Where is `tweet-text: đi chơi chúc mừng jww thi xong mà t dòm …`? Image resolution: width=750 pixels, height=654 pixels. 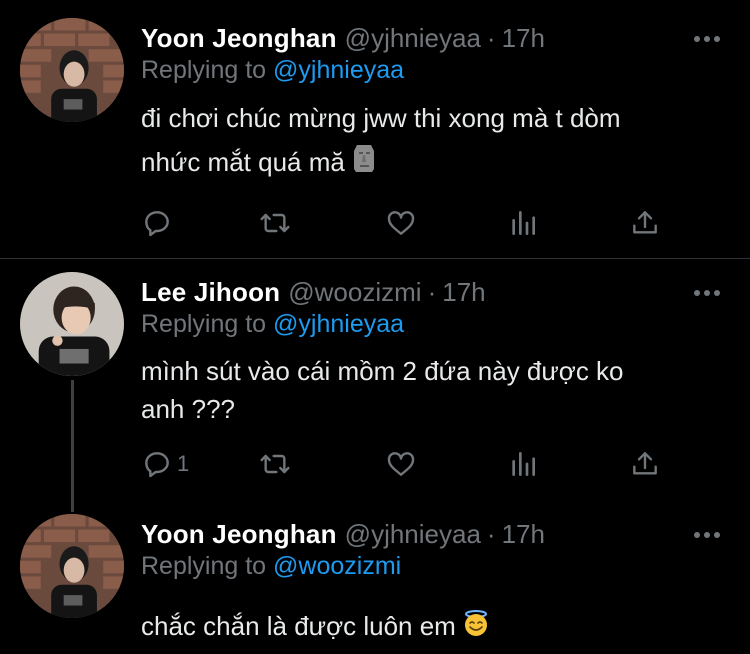
tweet-text: đi chơi chúc mừng jww thi xong mà t dòm … is located at coordinates (381, 141).